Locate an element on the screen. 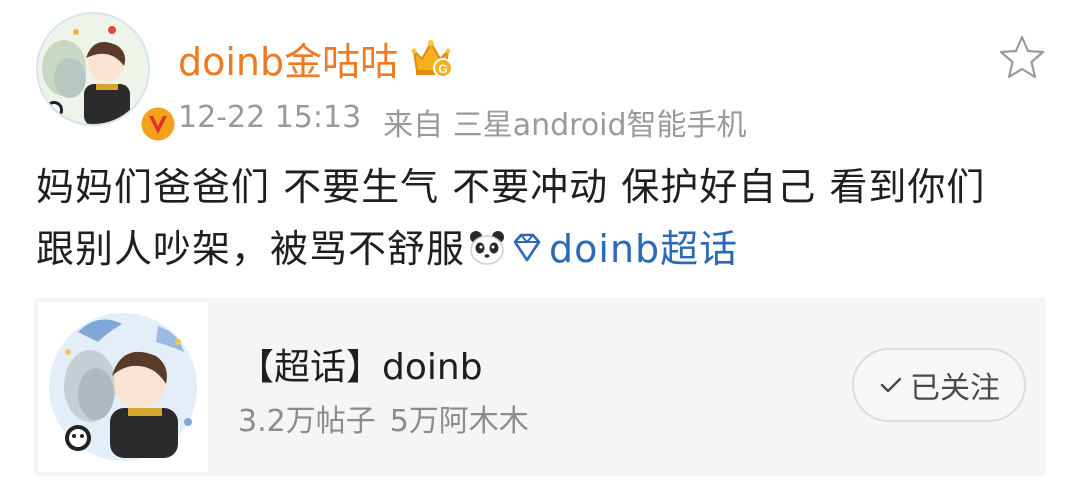 This screenshot has width=1080, height=500. star-icon is located at coordinates (1022, 58).